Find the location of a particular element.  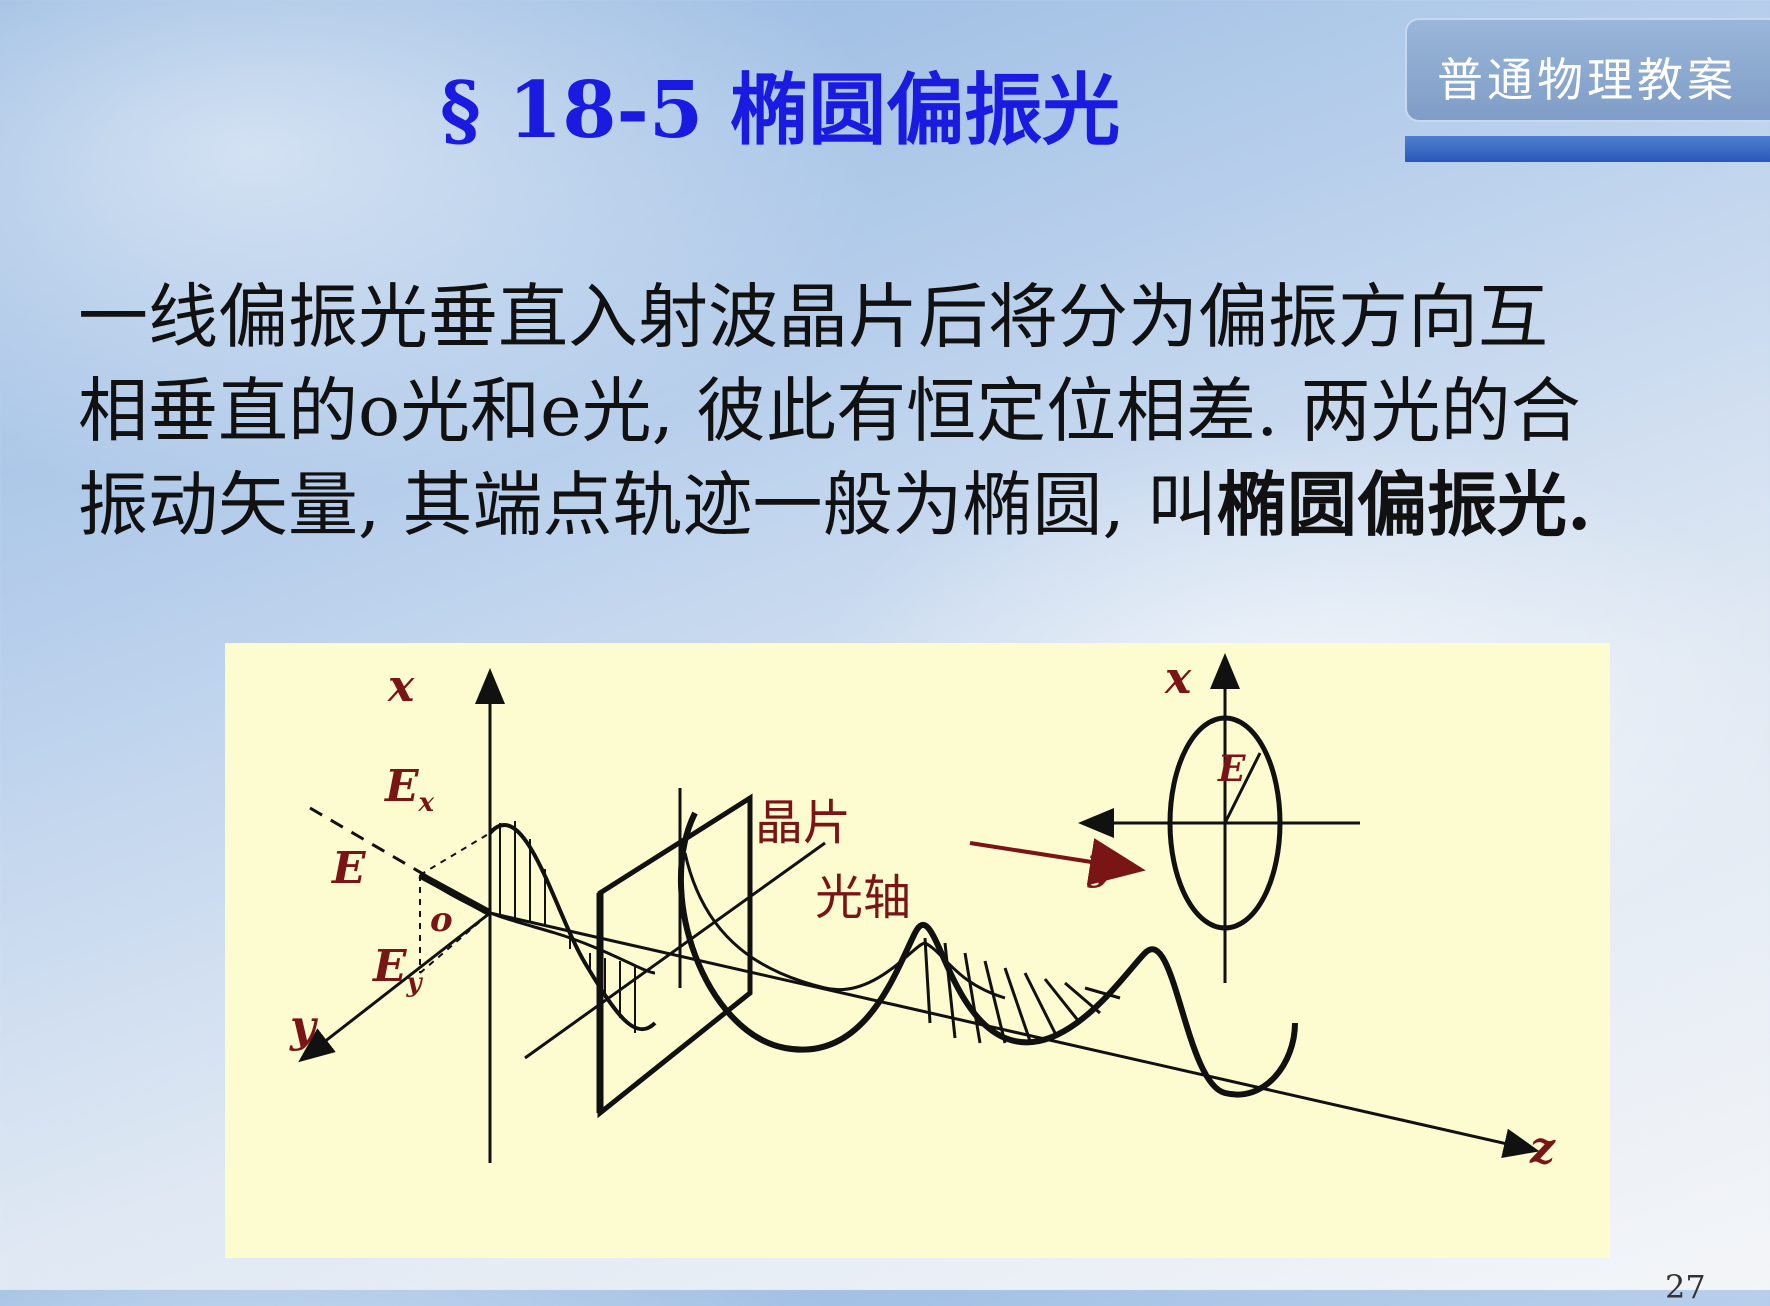

page-title: § 18-5 椭圆偏振光 is located at coordinates (780, 110).